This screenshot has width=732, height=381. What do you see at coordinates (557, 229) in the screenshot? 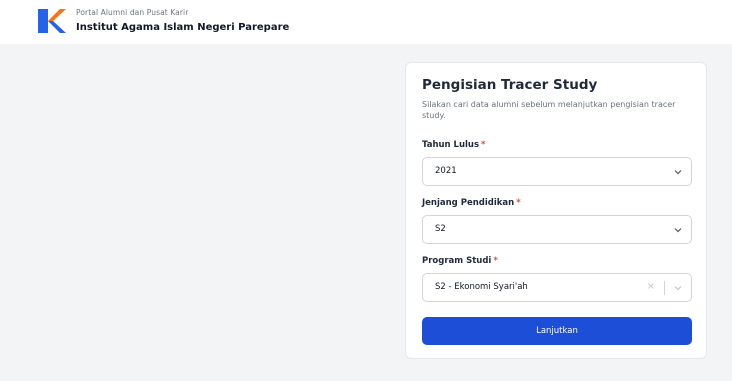
I see `jenjang-pendidikan-select: S2` at bounding box center [557, 229].